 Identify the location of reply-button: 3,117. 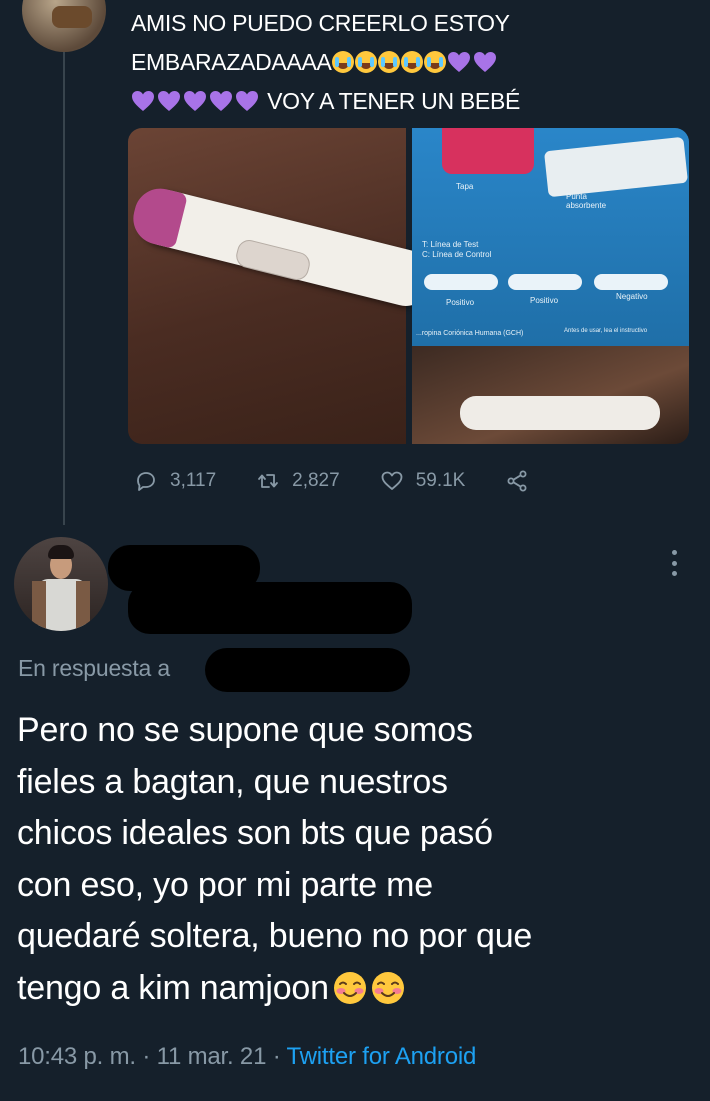
(175, 481).